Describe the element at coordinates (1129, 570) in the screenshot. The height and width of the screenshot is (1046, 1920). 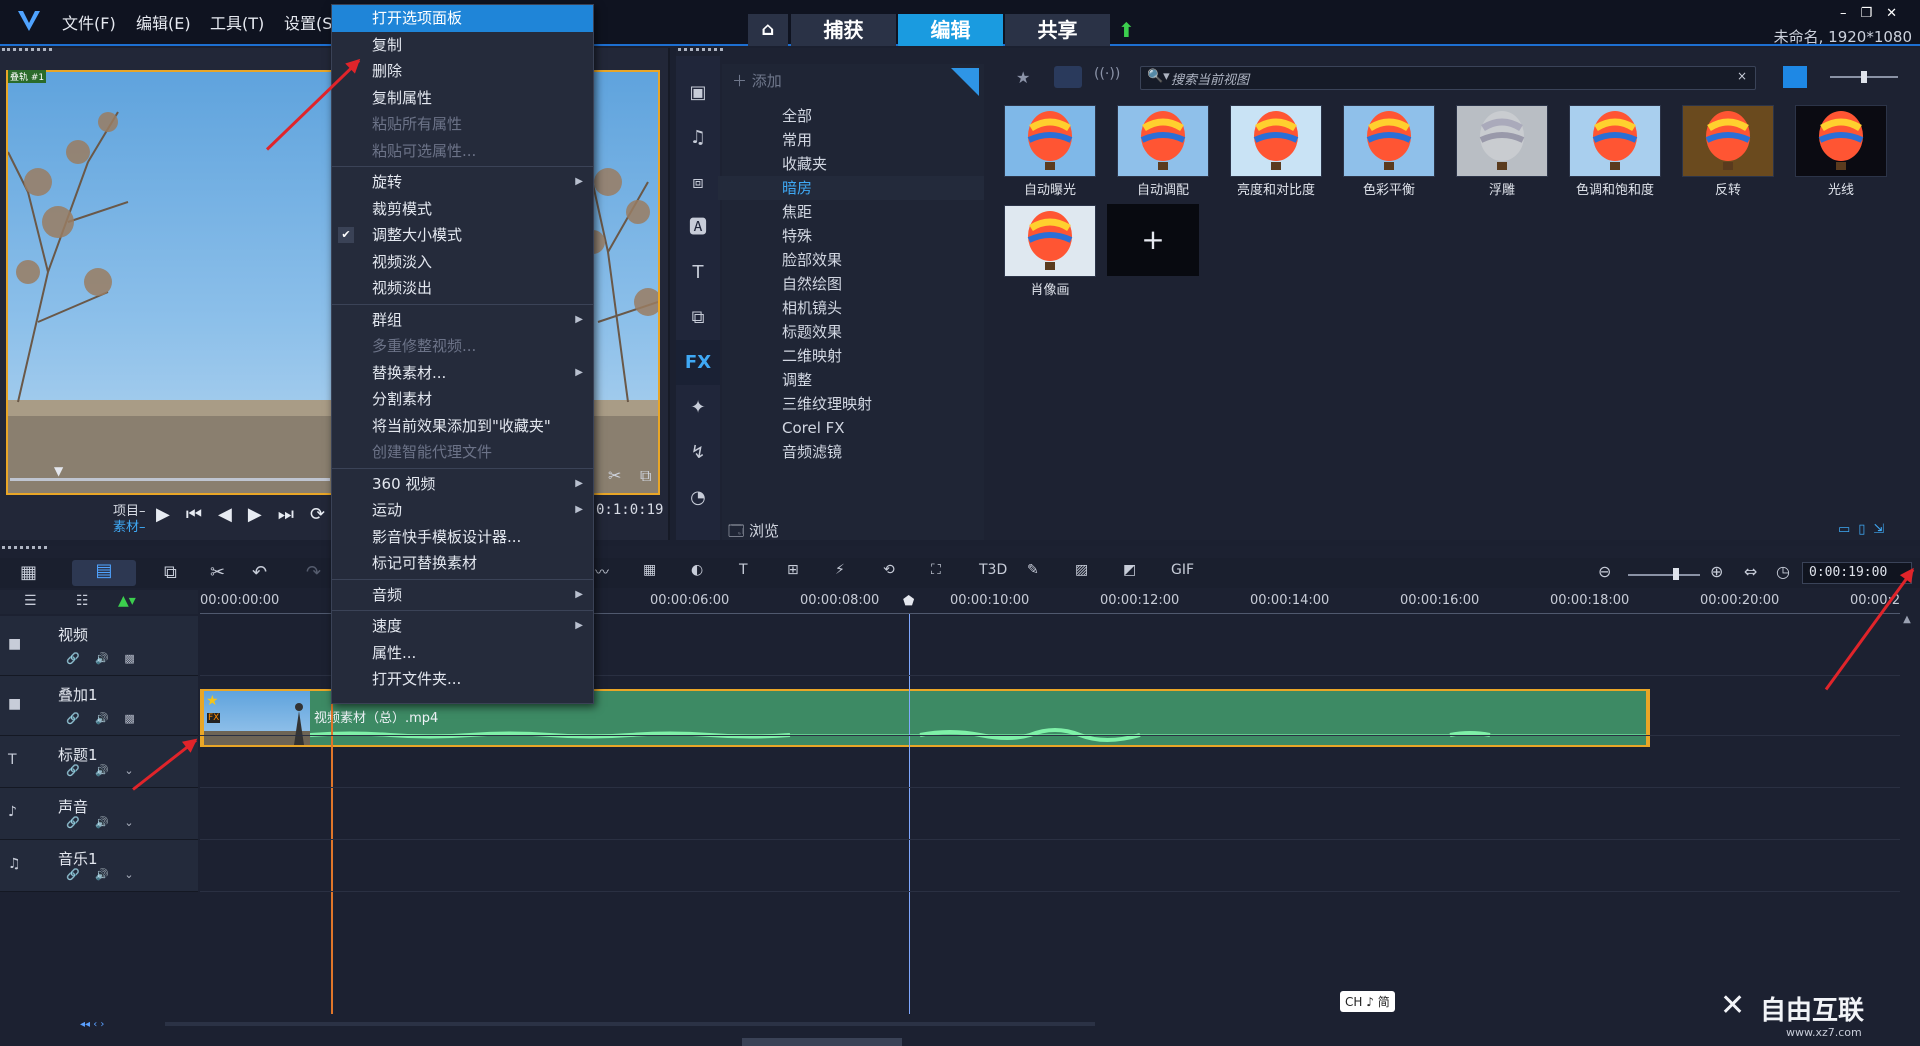
I see `timeline-tool-icon: ◩` at that location.